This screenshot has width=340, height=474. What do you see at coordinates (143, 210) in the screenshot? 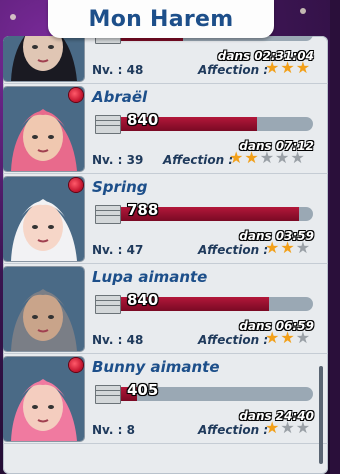
I see `money-amount: 788` at bounding box center [143, 210].